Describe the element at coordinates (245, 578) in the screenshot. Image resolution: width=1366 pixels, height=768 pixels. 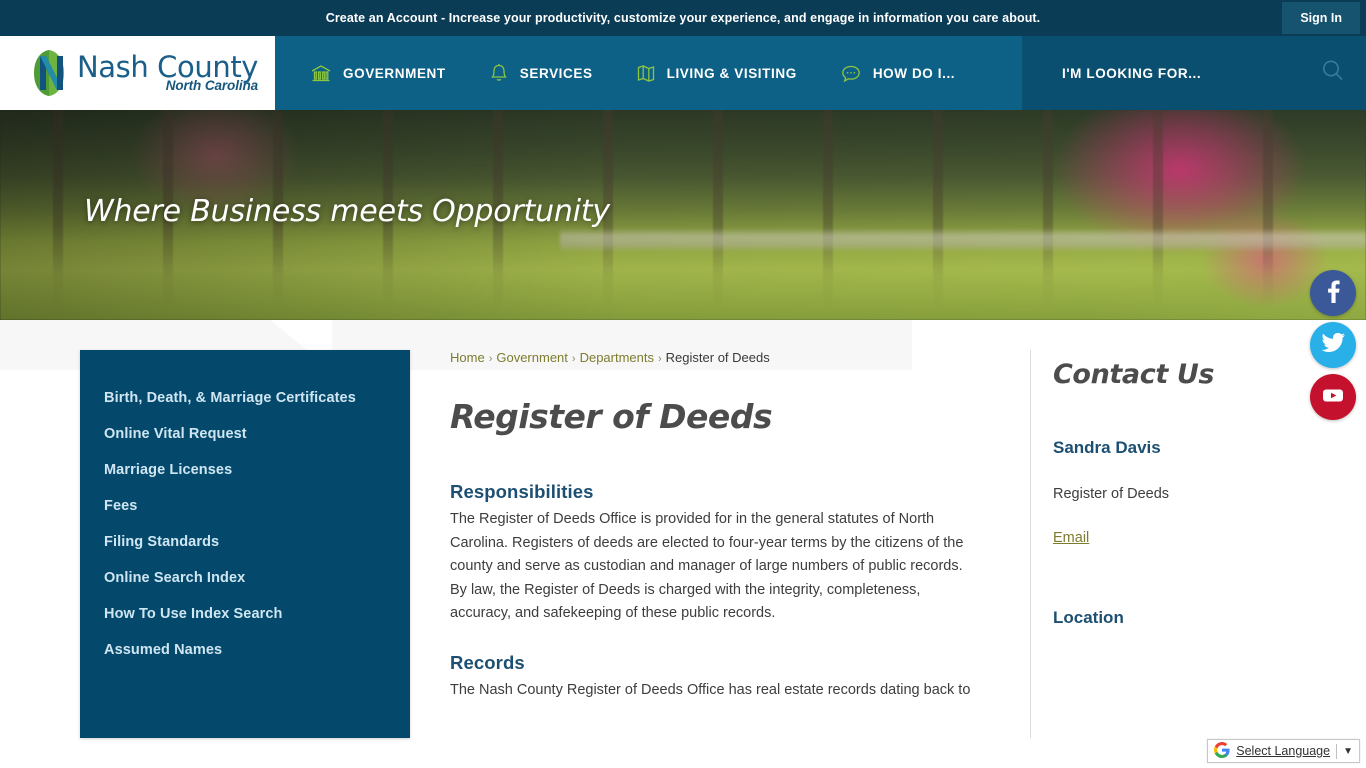
I see `sidebar-item-online-search-index: Online Search Index` at that location.